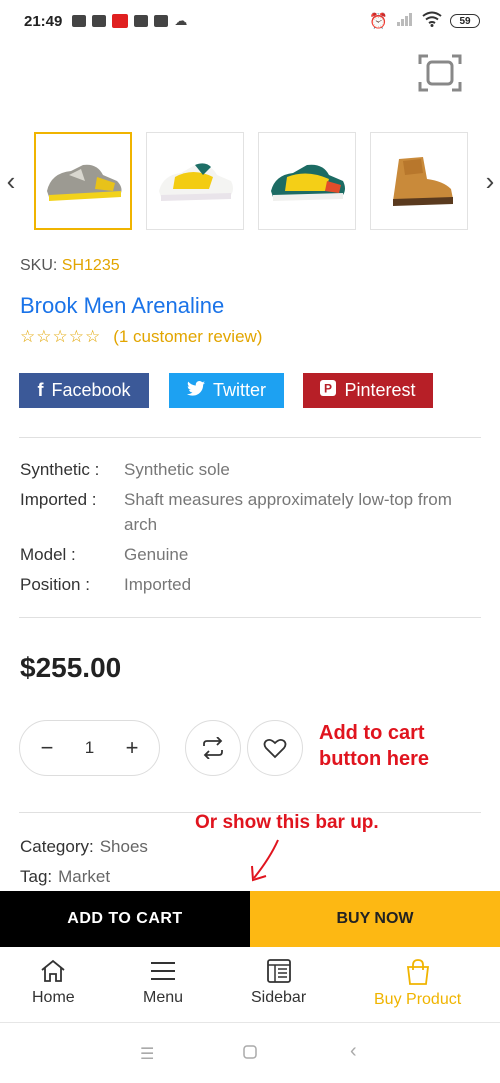  Describe the element at coordinates (40, 390) in the screenshot. I see `facebook-icon: f` at that location.